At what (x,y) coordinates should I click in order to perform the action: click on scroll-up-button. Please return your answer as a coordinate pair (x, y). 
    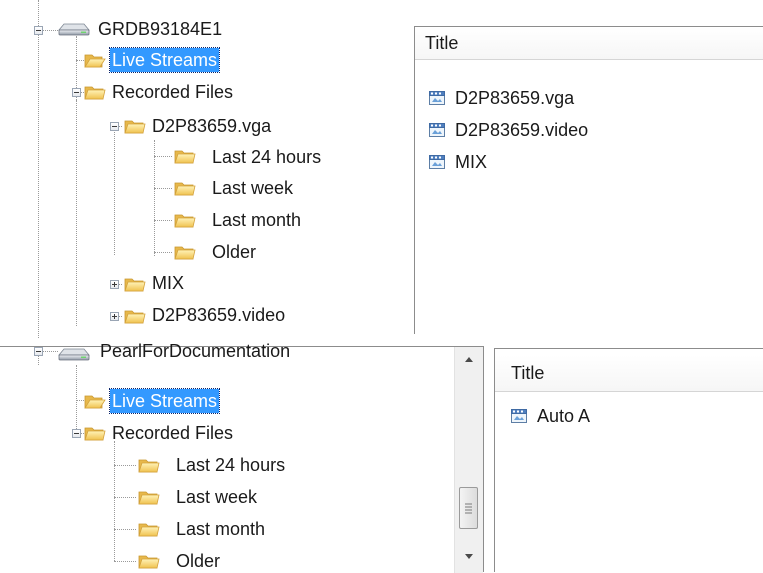
    Looking at the image, I should click on (469, 359).